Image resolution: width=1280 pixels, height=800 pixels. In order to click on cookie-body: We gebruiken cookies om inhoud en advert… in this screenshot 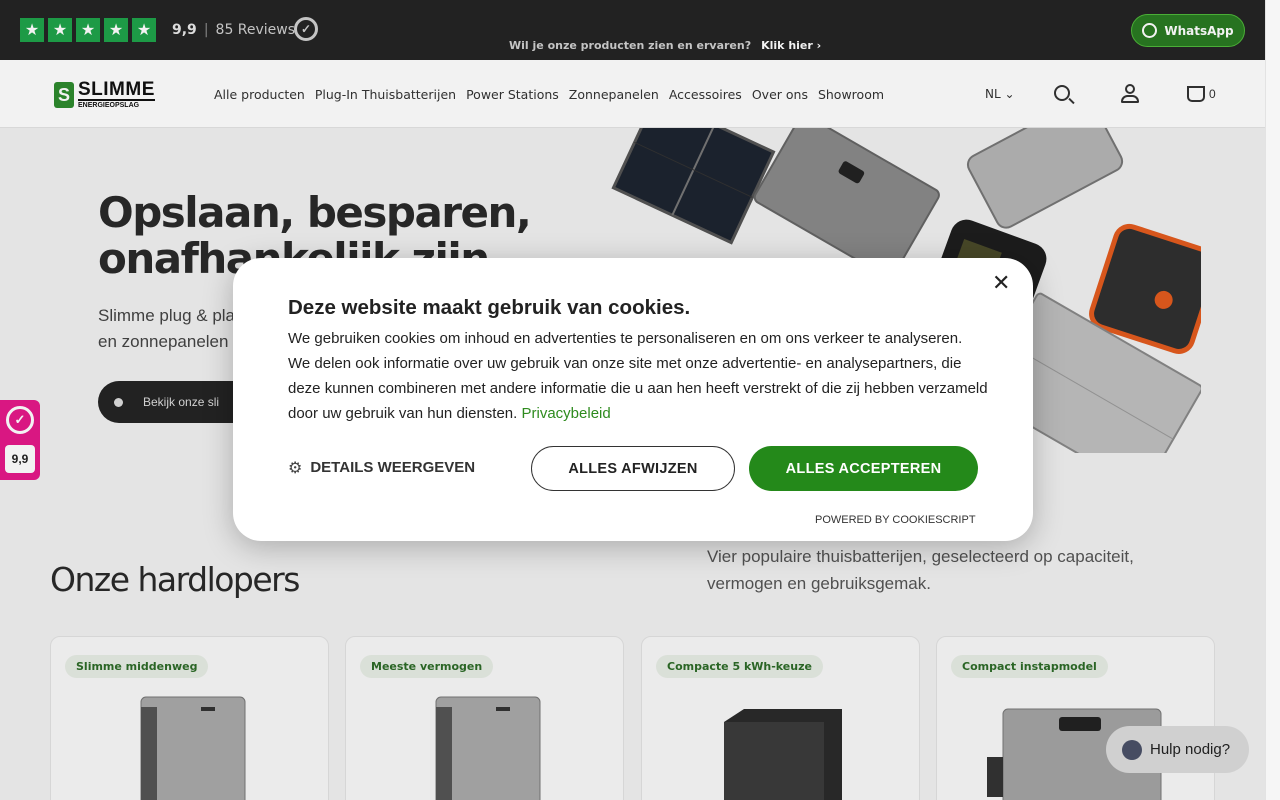, I will do `click(638, 376)`.